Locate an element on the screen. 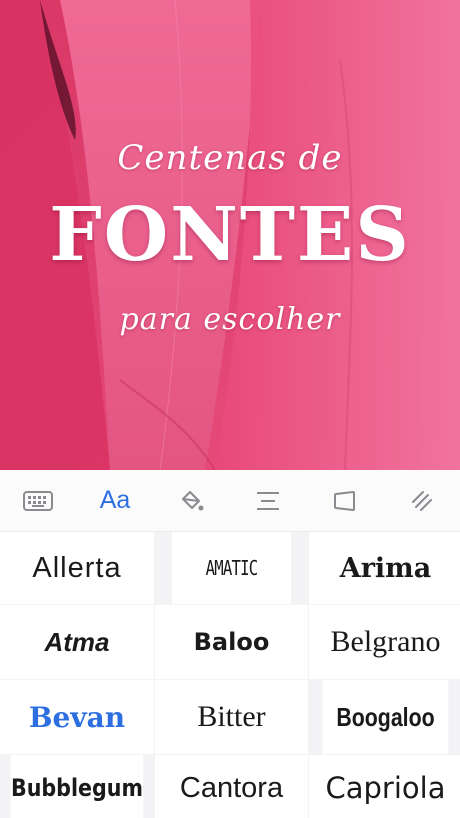 Image resolution: width=460 pixels, height=818 pixels. opacity-button is located at coordinates (422, 501).